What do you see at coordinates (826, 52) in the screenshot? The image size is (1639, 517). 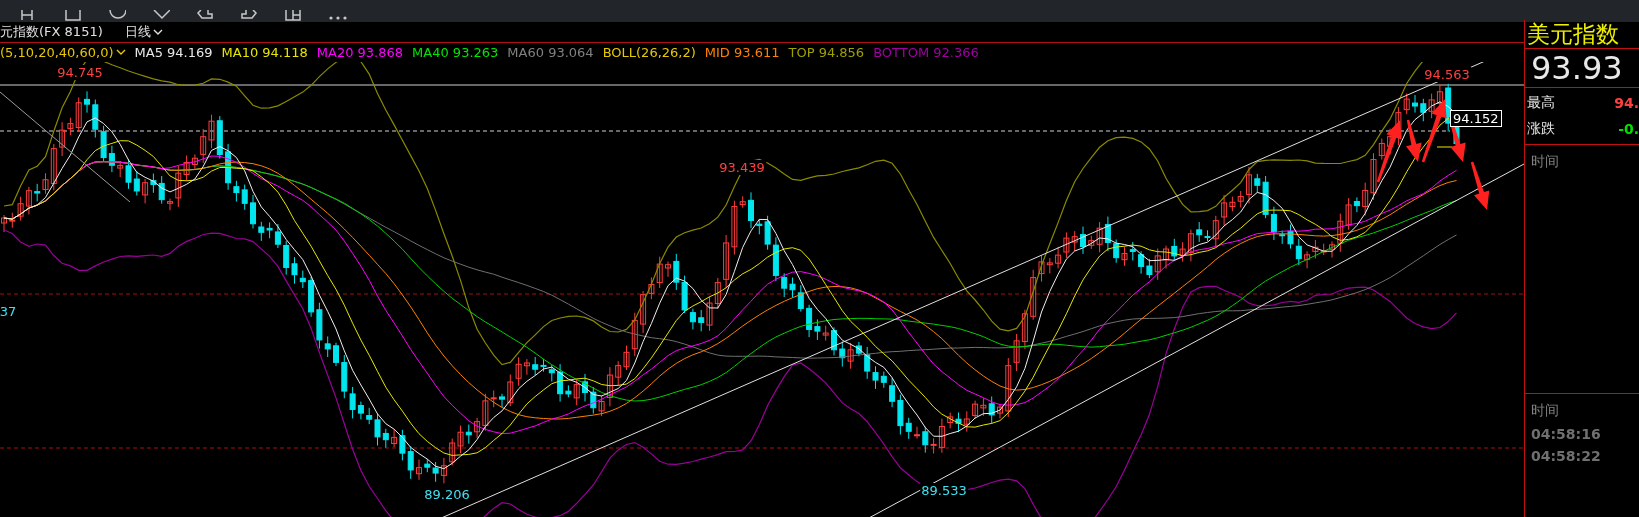 I see `indicator-value: TOP 94.856` at bounding box center [826, 52].